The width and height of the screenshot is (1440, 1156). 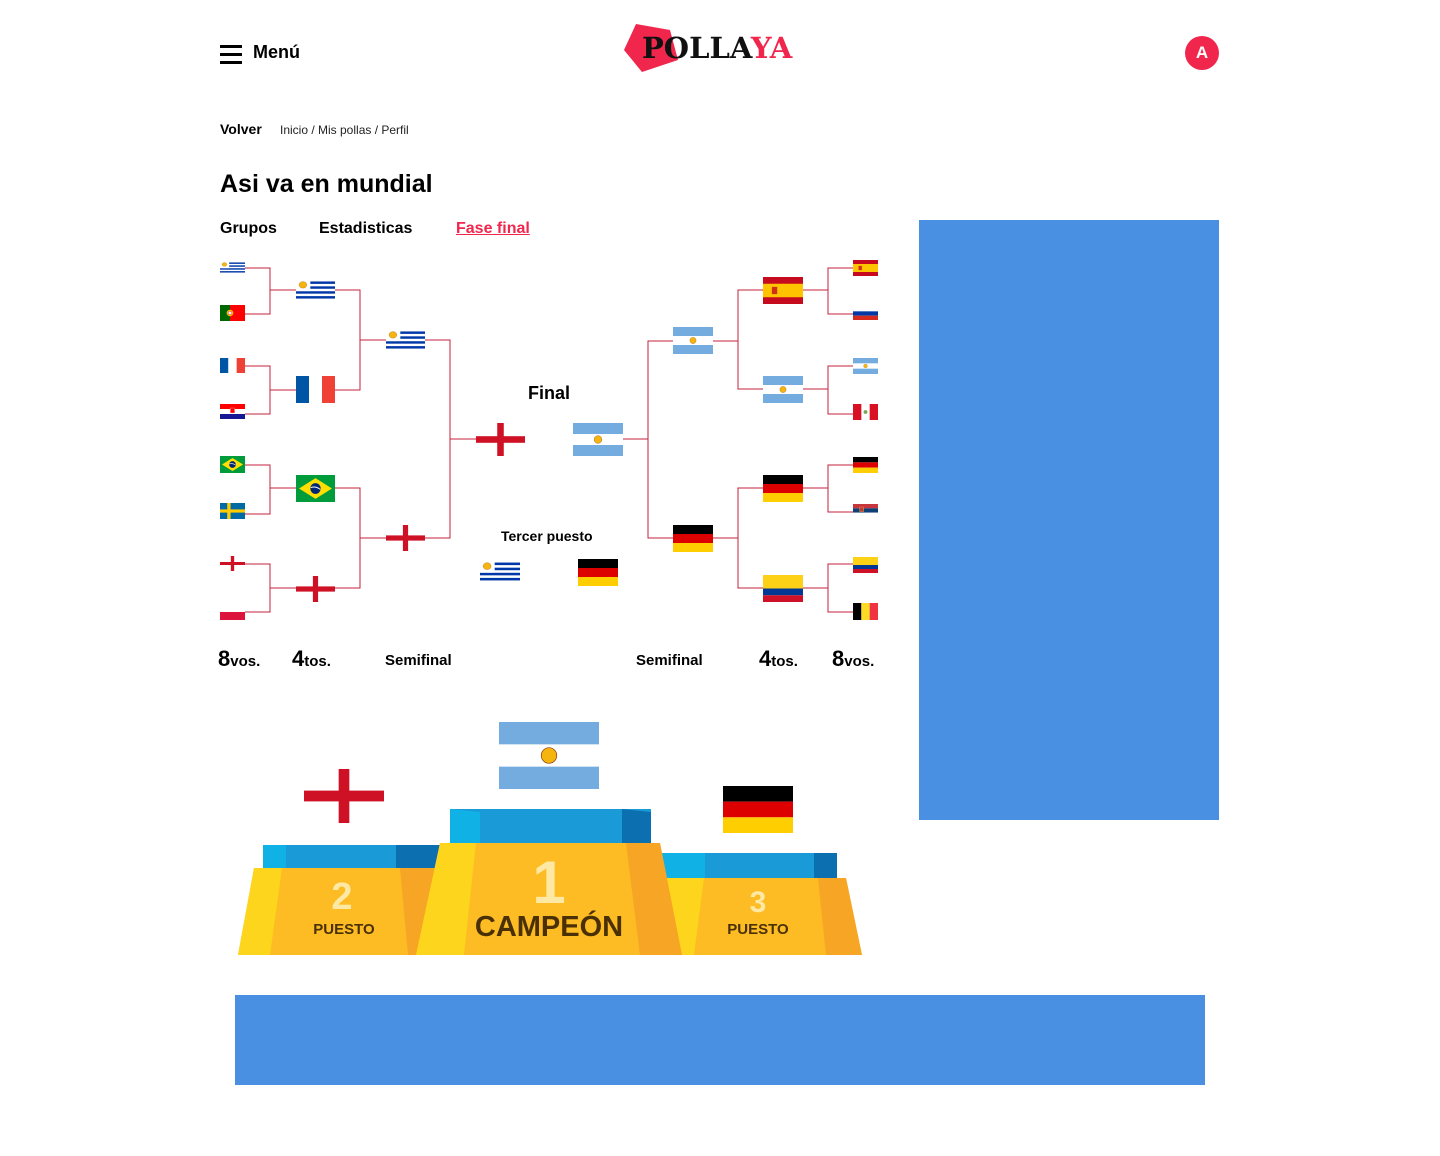 I want to click on stage-label-r16-right: 8vos., so click(x=853, y=659).